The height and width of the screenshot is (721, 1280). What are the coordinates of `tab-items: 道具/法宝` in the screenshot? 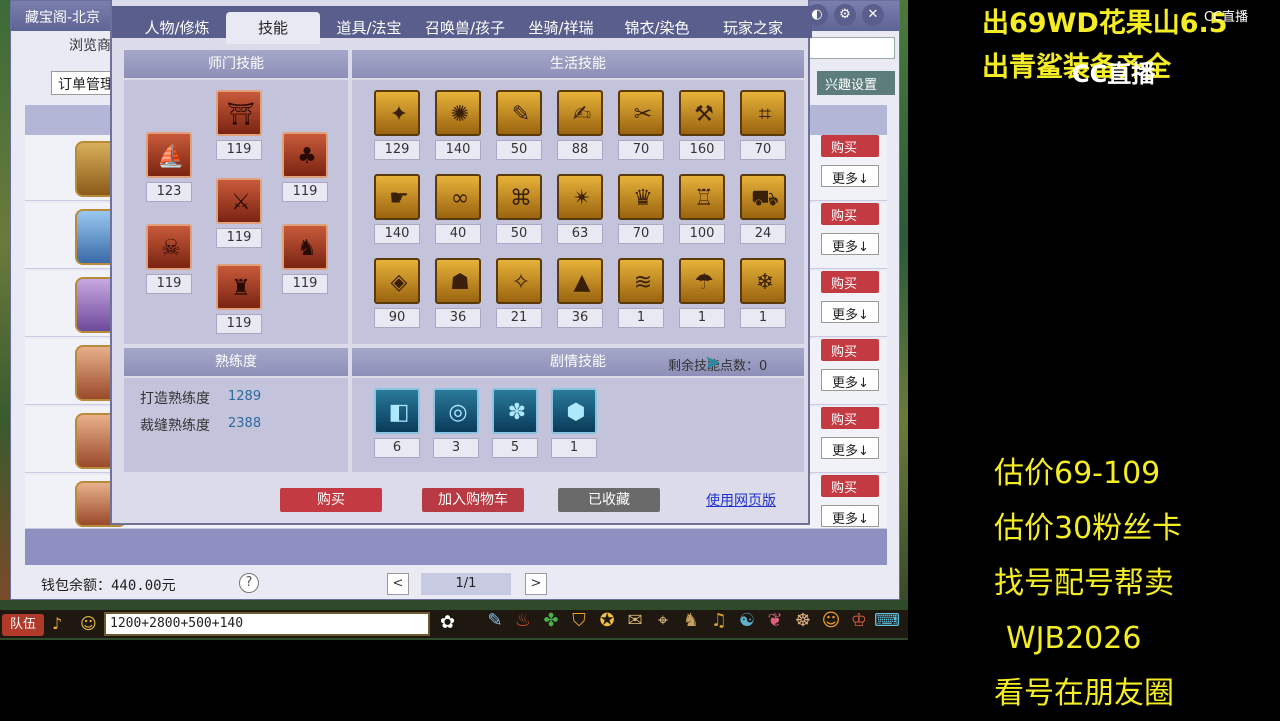 It's located at (369, 28).